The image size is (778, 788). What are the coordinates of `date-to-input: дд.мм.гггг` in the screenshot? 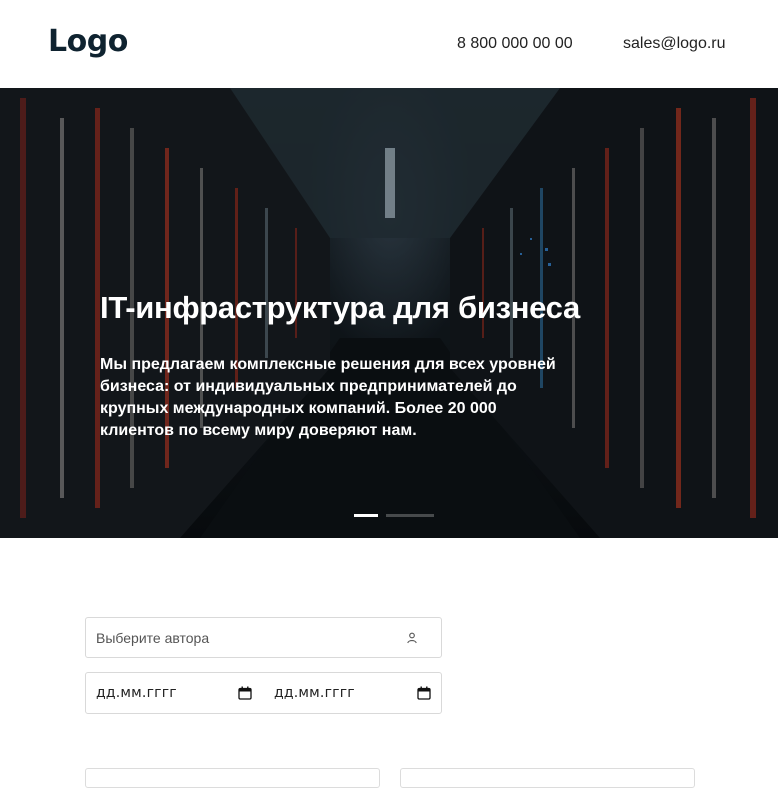 It's located at (349, 693).